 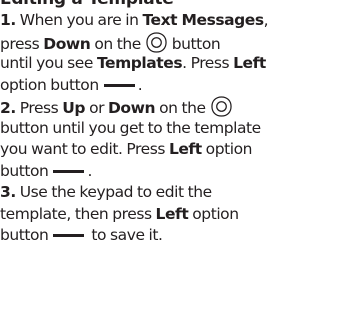 What do you see at coordinates (139, 63) in the screenshot?
I see `term-templates: Templates` at bounding box center [139, 63].